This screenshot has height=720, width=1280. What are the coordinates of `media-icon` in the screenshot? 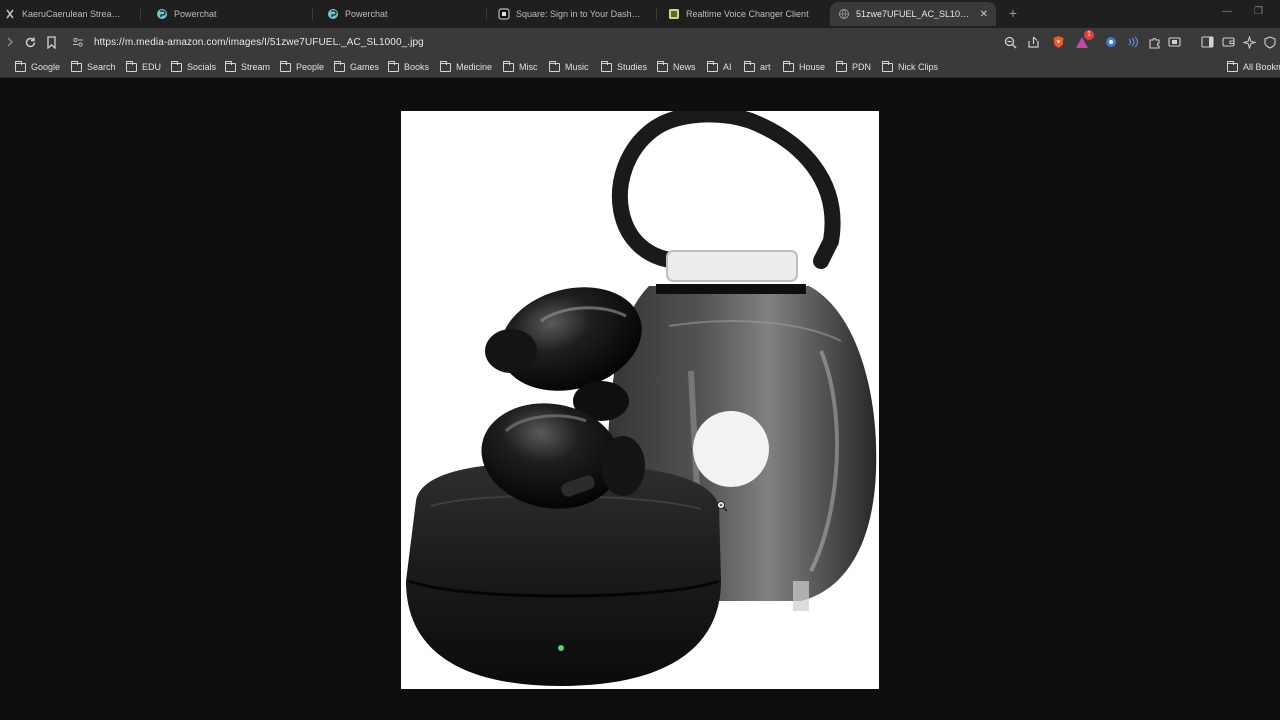 It's located at (1174, 42).